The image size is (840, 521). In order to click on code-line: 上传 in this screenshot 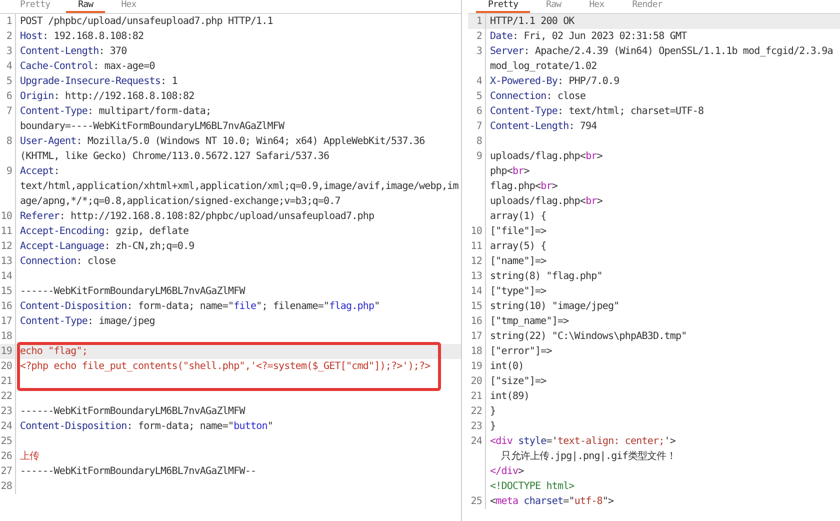, I will do `click(29, 457)`.